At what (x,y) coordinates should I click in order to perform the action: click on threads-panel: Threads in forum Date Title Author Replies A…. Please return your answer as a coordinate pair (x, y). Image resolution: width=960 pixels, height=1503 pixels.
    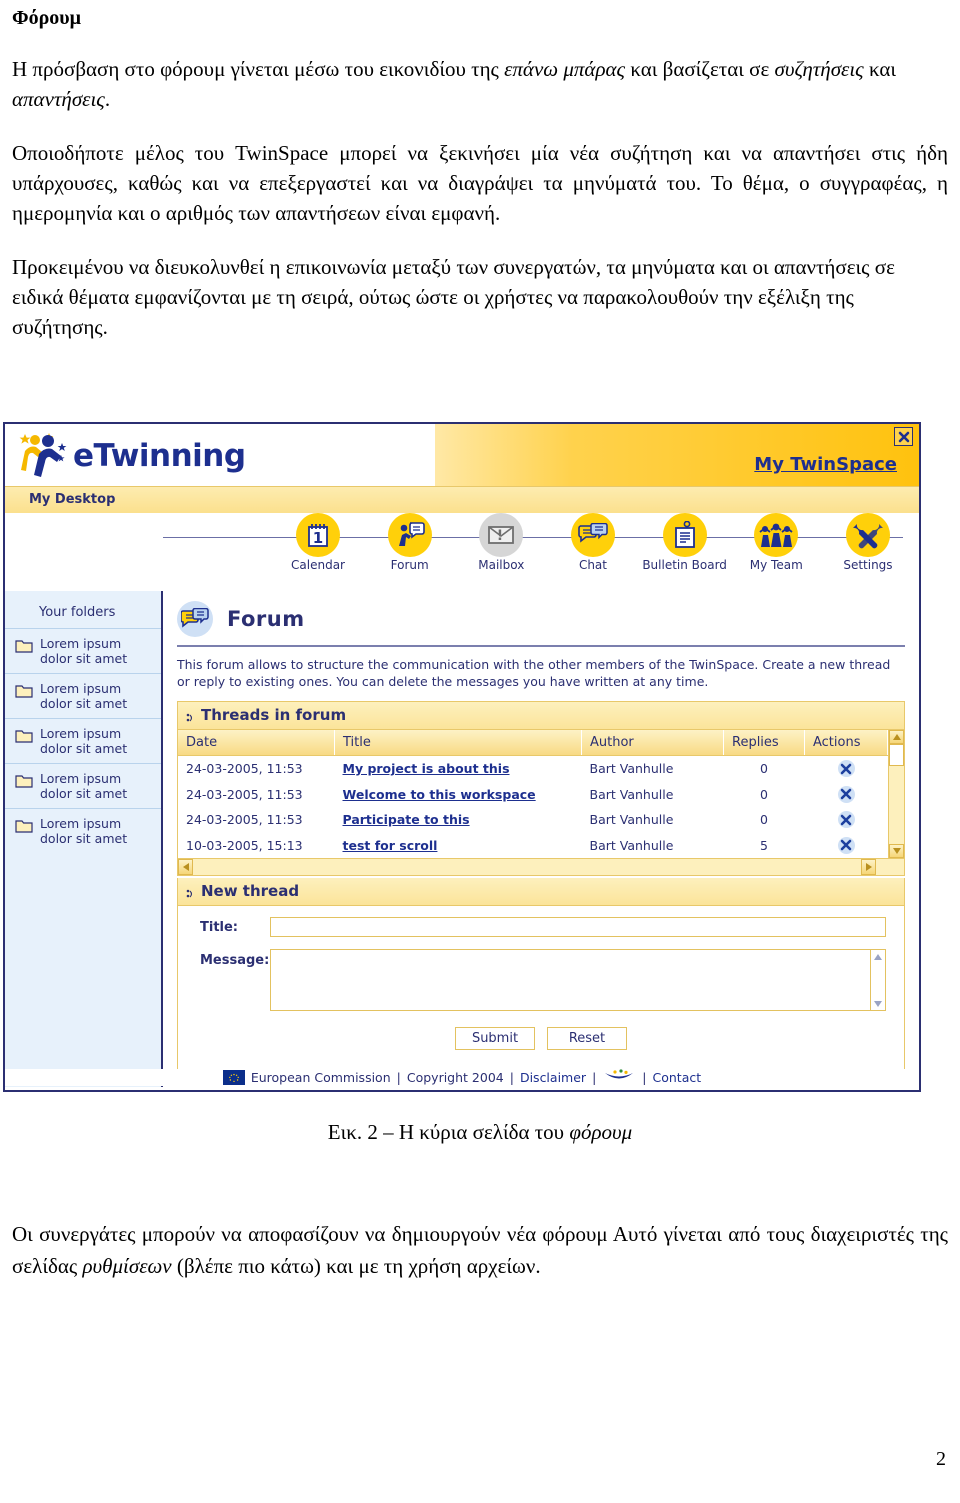
    Looking at the image, I should click on (541, 788).